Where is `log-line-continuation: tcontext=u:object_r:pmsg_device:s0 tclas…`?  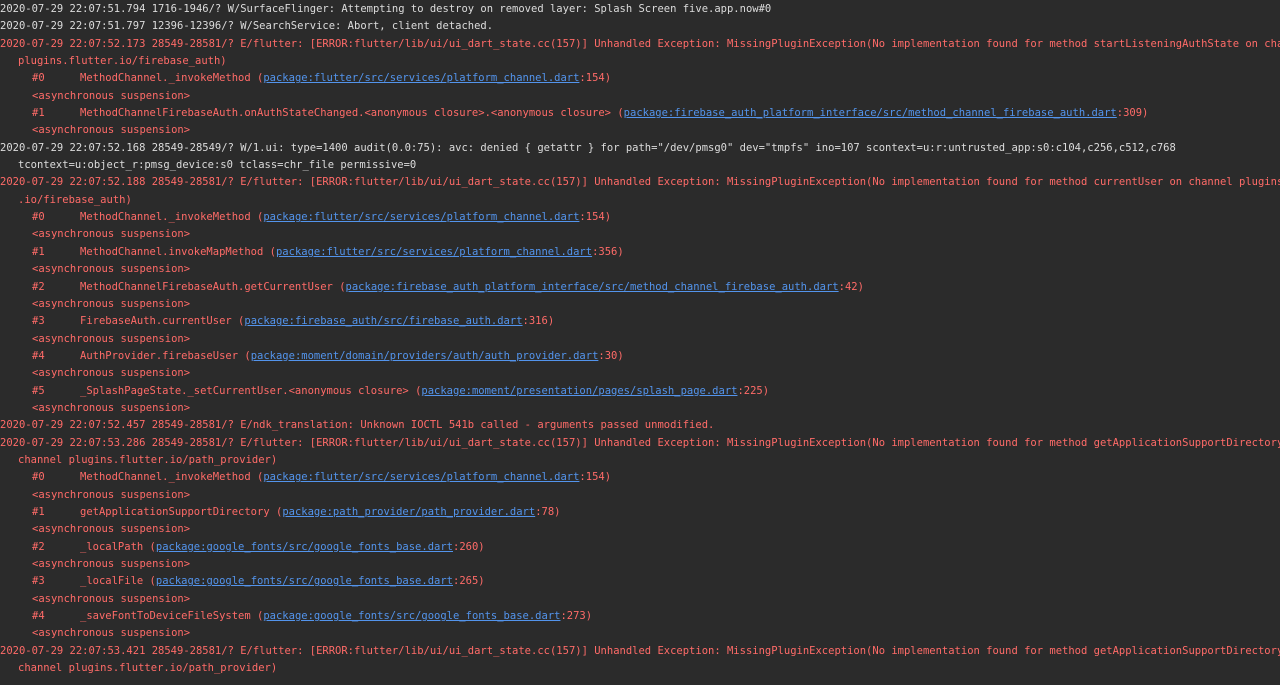
log-line-continuation: tcontext=u:object_r:pmsg_device:s0 tclas… is located at coordinates (640, 165).